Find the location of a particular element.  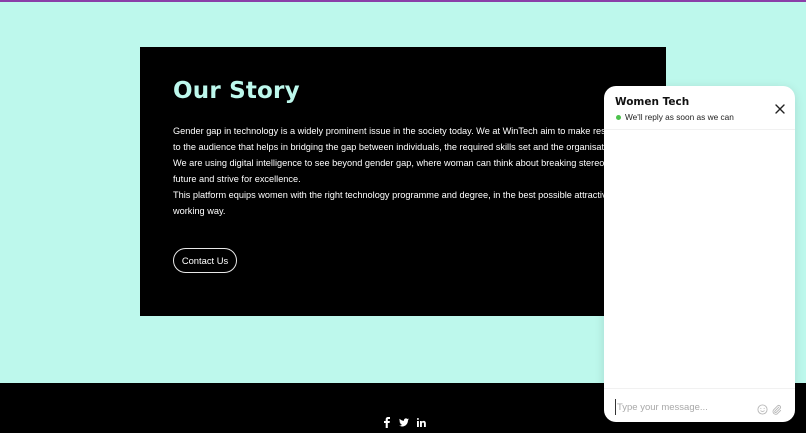

top-accent-line is located at coordinates (403, 1).